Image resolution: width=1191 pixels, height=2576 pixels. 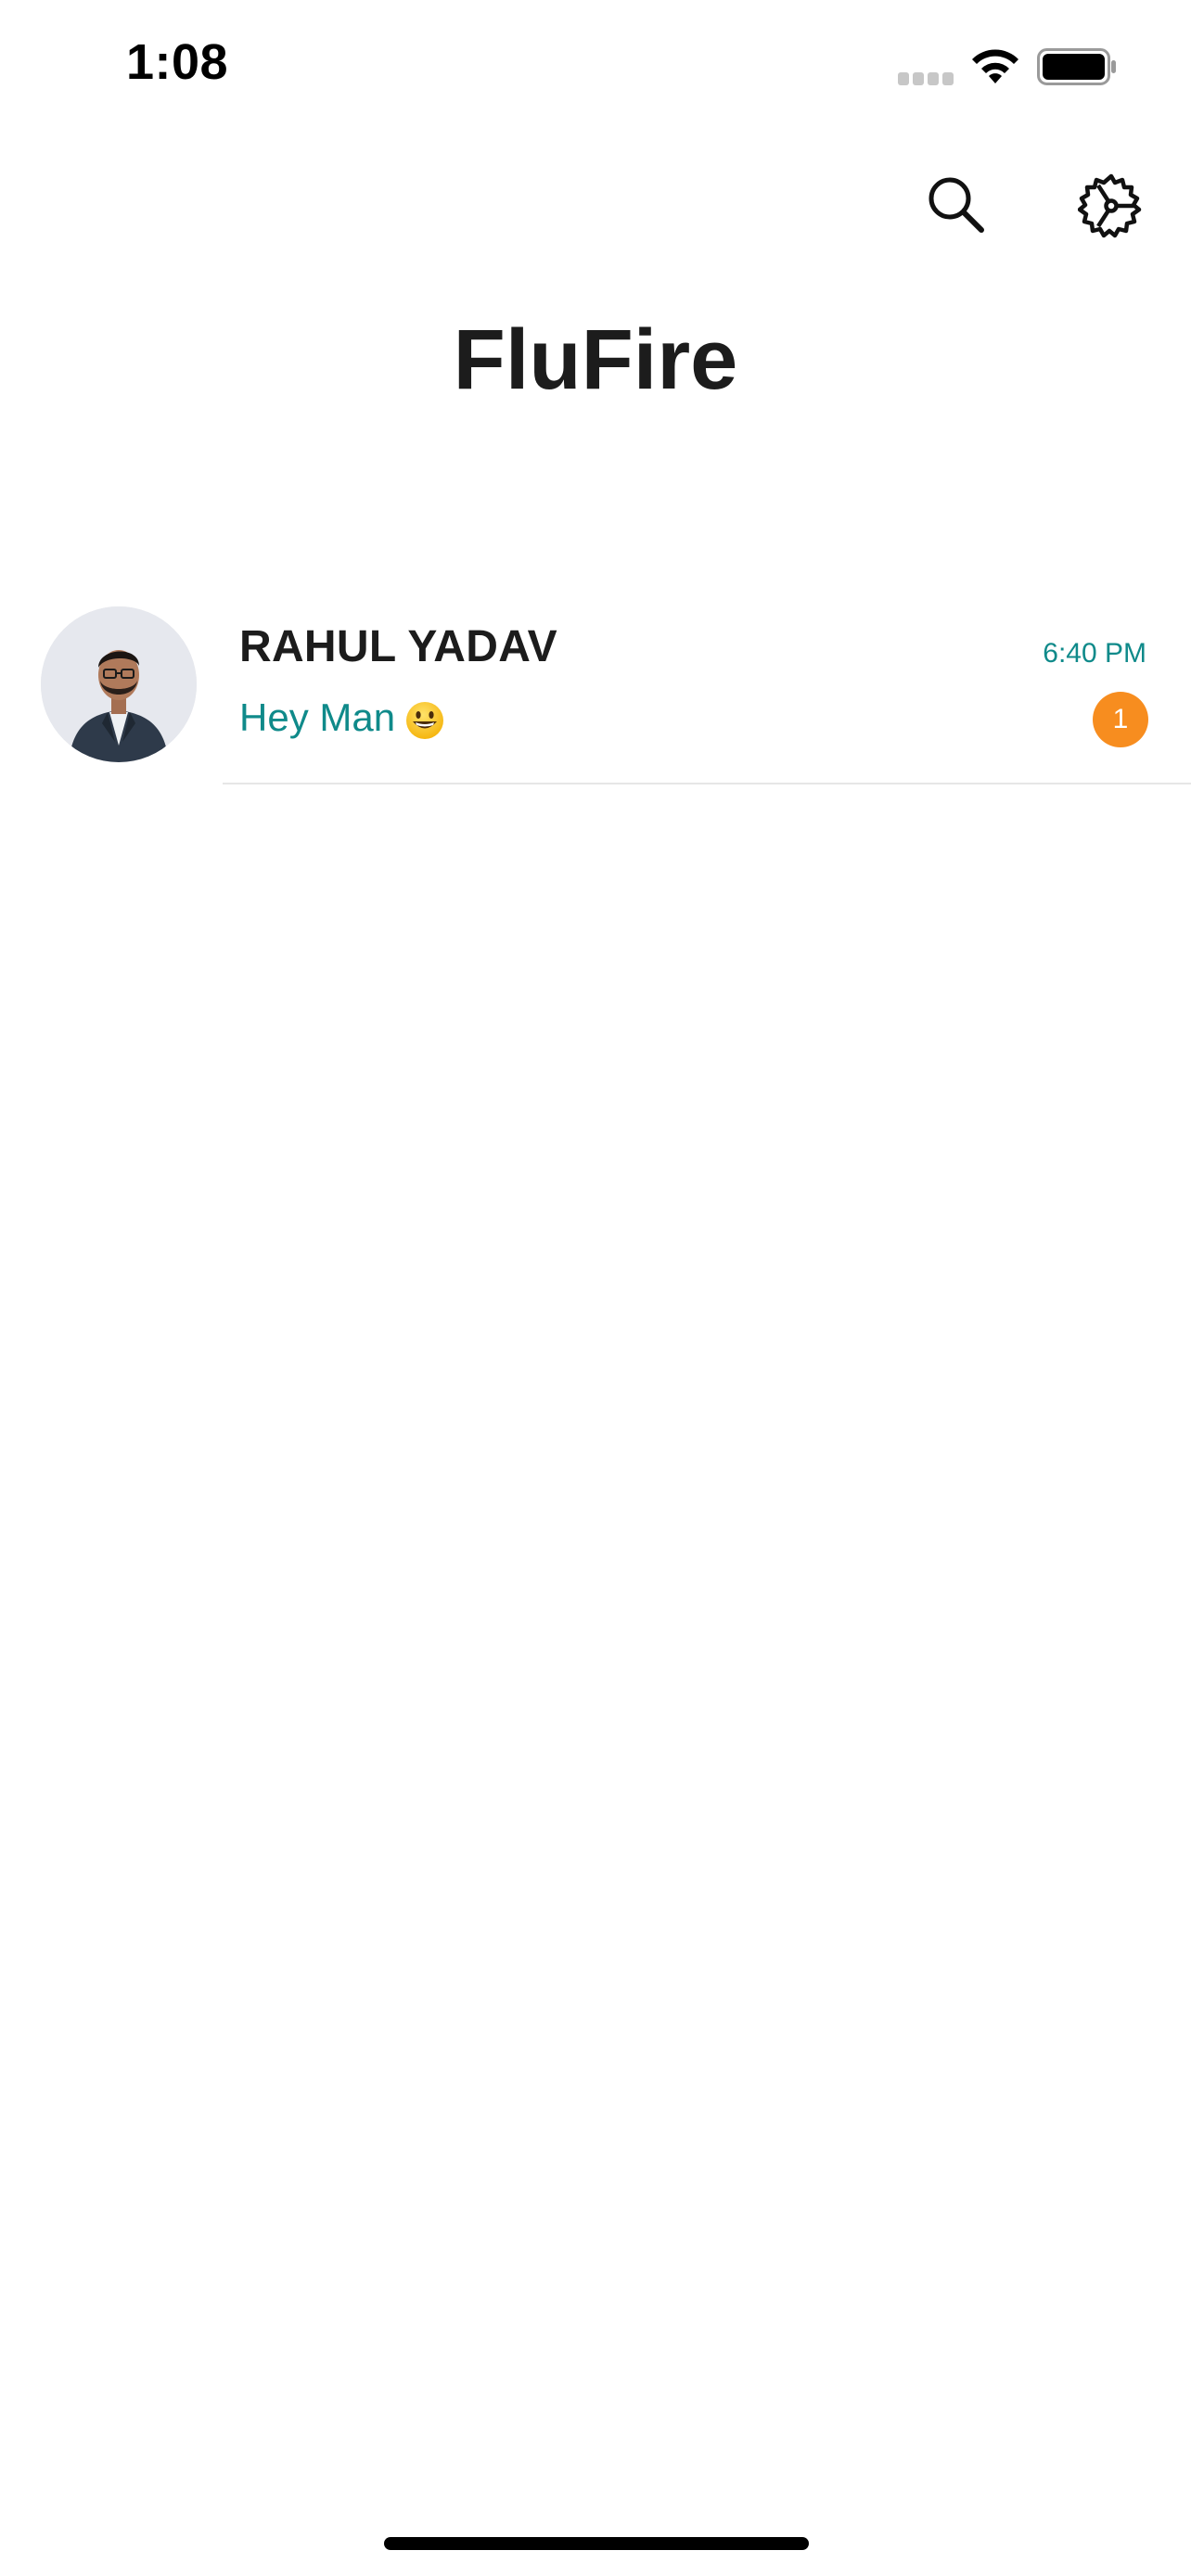 What do you see at coordinates (995, 66) in the screenshot?
I see `wifi-icon` at bounding box center [995, 66].